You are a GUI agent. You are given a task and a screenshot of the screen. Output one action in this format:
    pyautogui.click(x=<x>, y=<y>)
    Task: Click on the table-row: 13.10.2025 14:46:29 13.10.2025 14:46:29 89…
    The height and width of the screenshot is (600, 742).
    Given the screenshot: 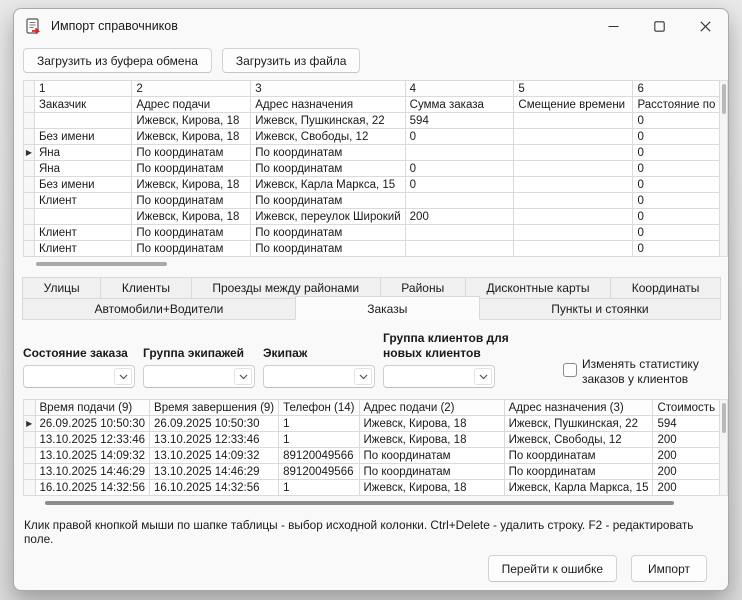 What is the action you would take?
    pyautogui.click(x=372, y=471)
    